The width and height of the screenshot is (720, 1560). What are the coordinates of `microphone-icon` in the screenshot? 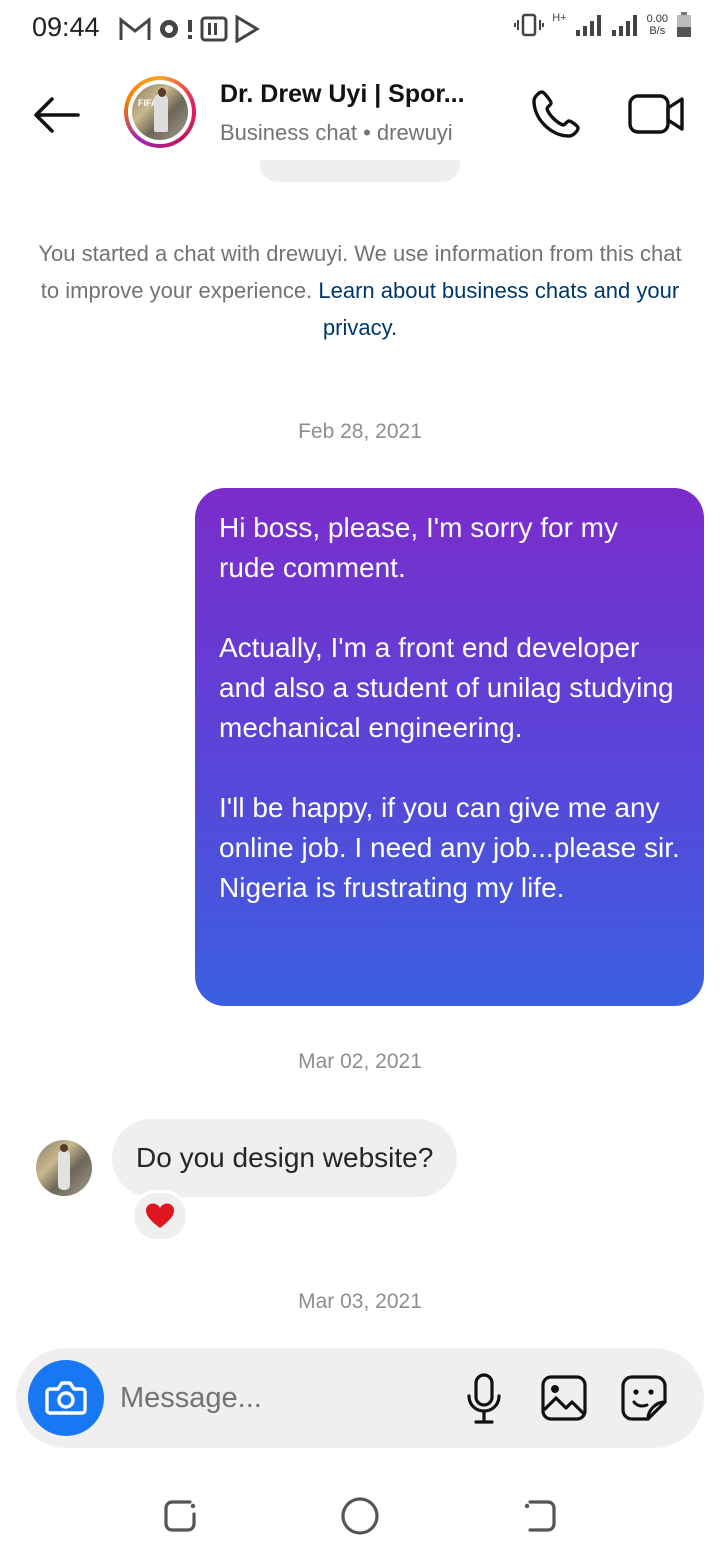 It's located at (484, 1398).